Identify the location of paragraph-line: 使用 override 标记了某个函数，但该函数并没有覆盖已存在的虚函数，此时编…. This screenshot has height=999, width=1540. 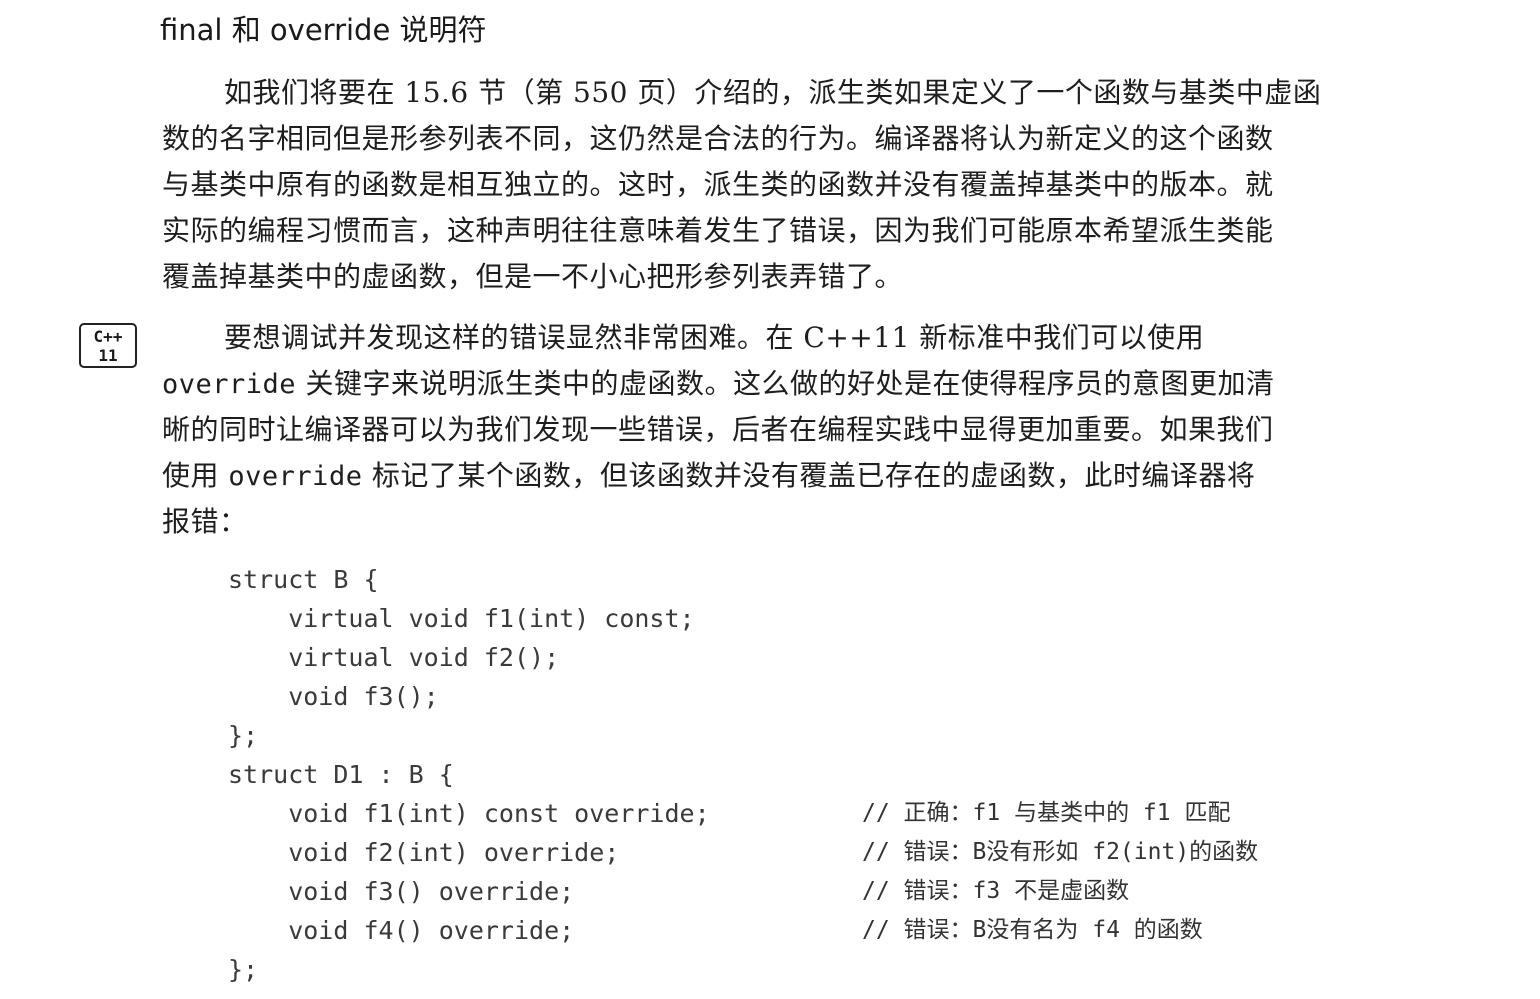
(773, 476).